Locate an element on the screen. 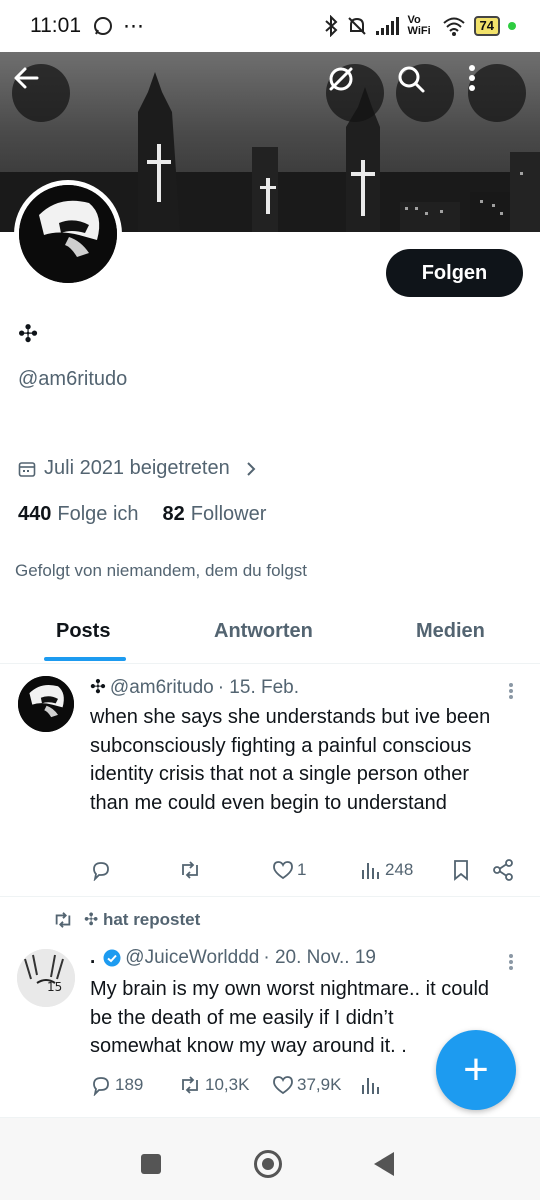 The image size is (540, 1200). post-header: . @JuiceWorlddd · 20. Nov.. 19 is located at coordinates (233, 958).